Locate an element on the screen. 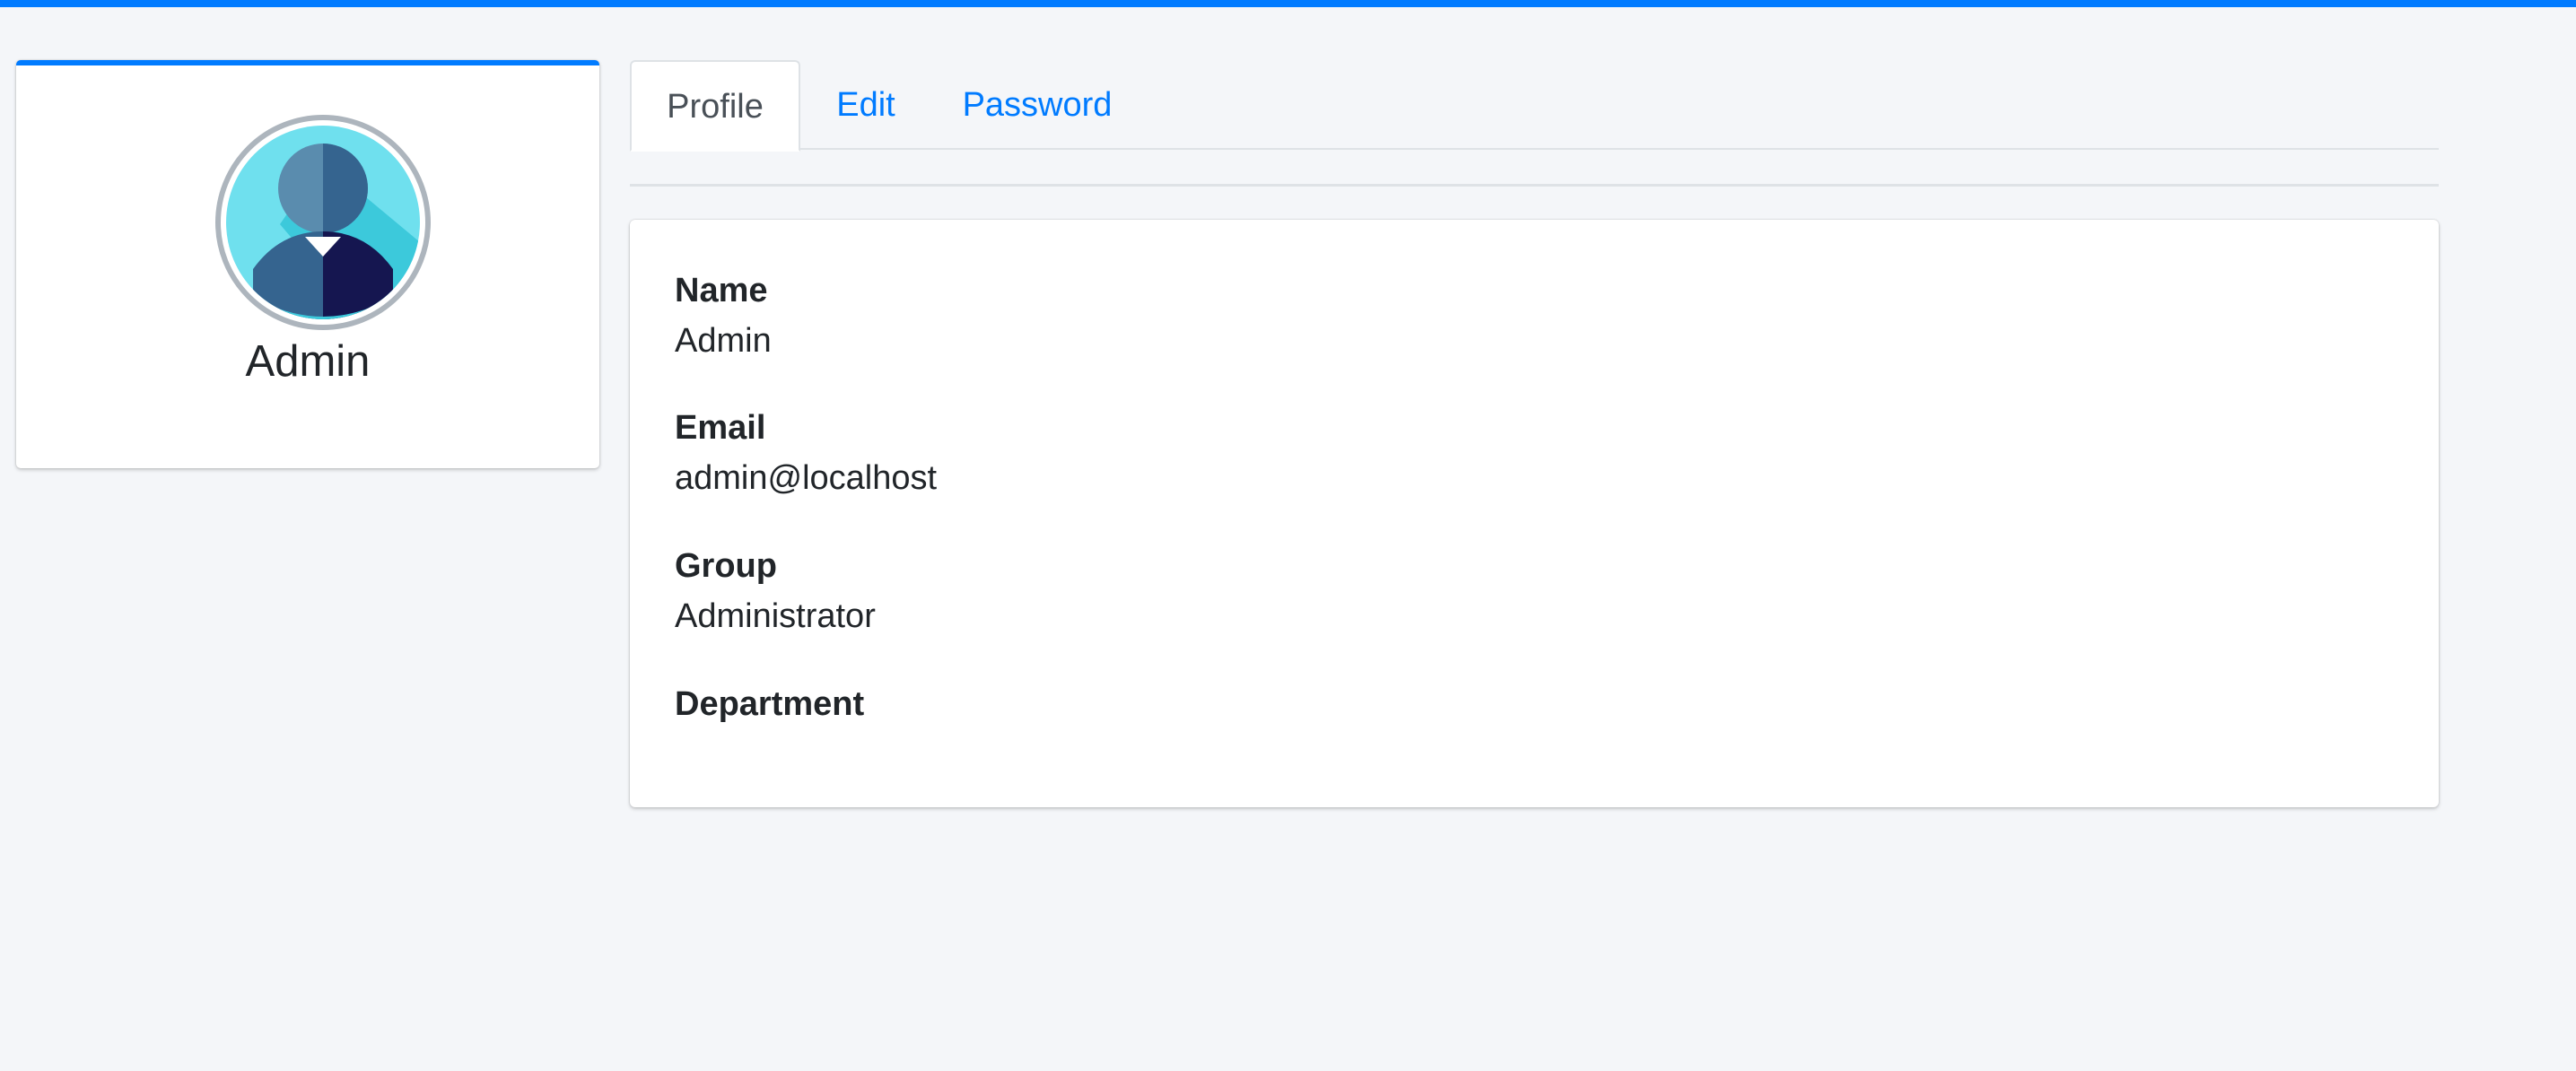 This screenshot has height=1071, width=2576. name-field: Name Admin is located at coordinates (723, 315).